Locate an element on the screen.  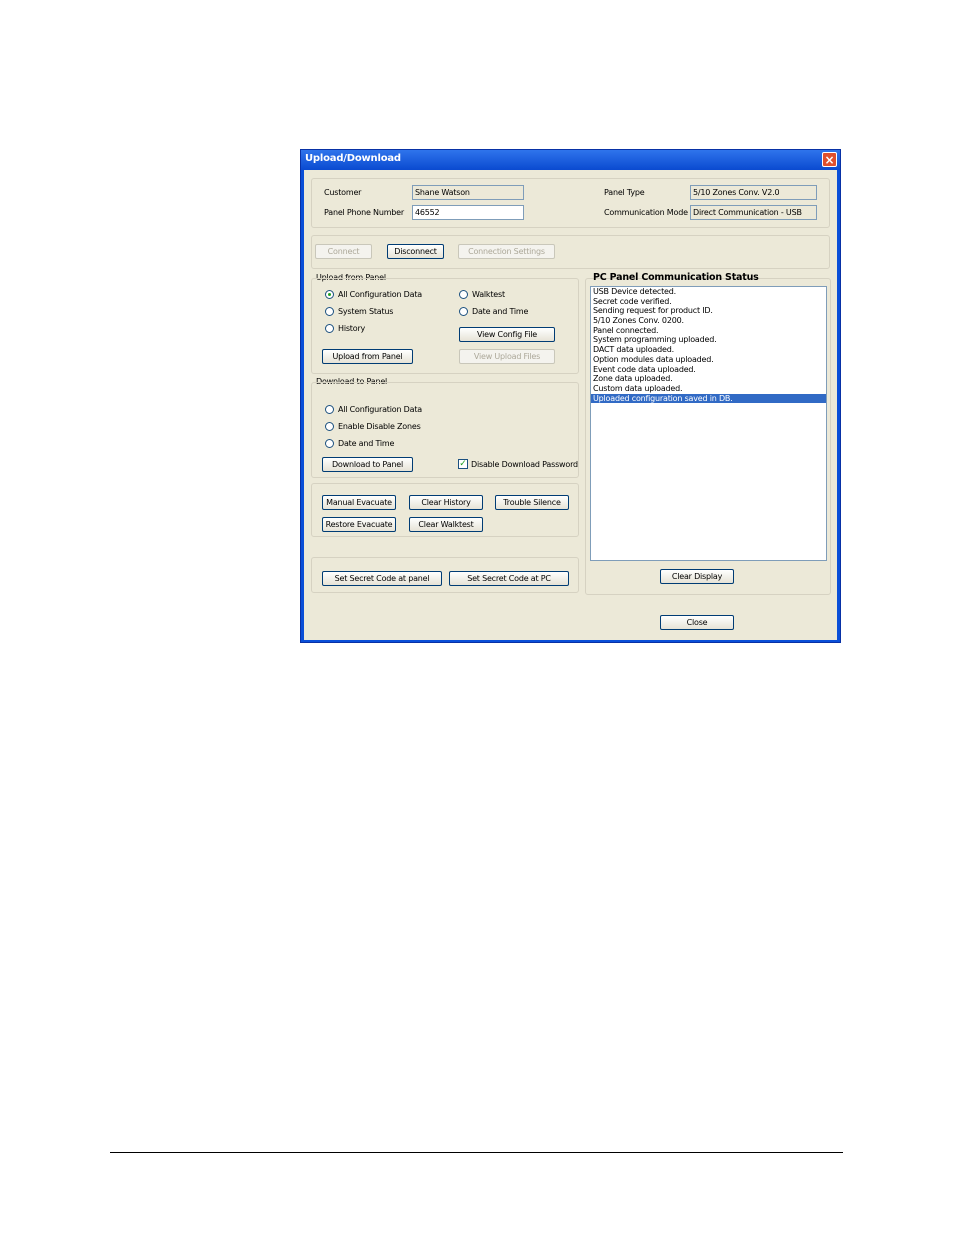
upload-option-label: All Configuration Data is located at coordinates (380, 294).